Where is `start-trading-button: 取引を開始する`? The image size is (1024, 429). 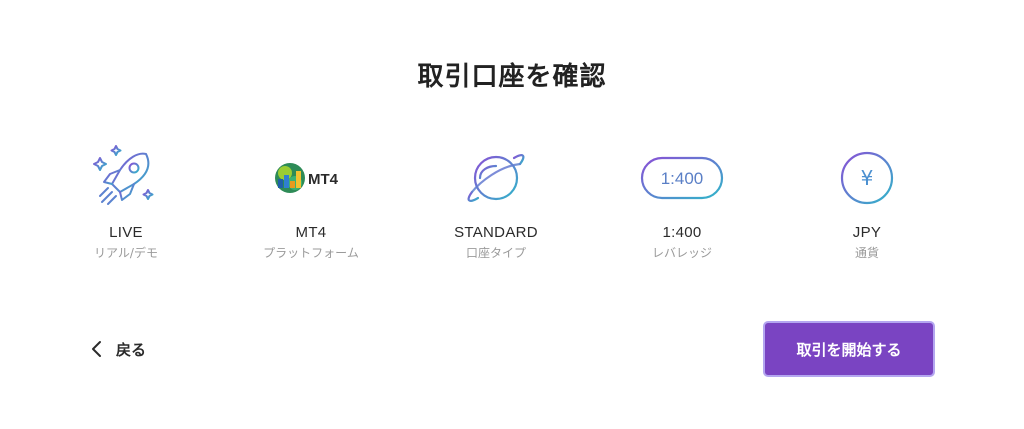 start-trading-button: 取引を開始する is located at coordinates (849, 349).